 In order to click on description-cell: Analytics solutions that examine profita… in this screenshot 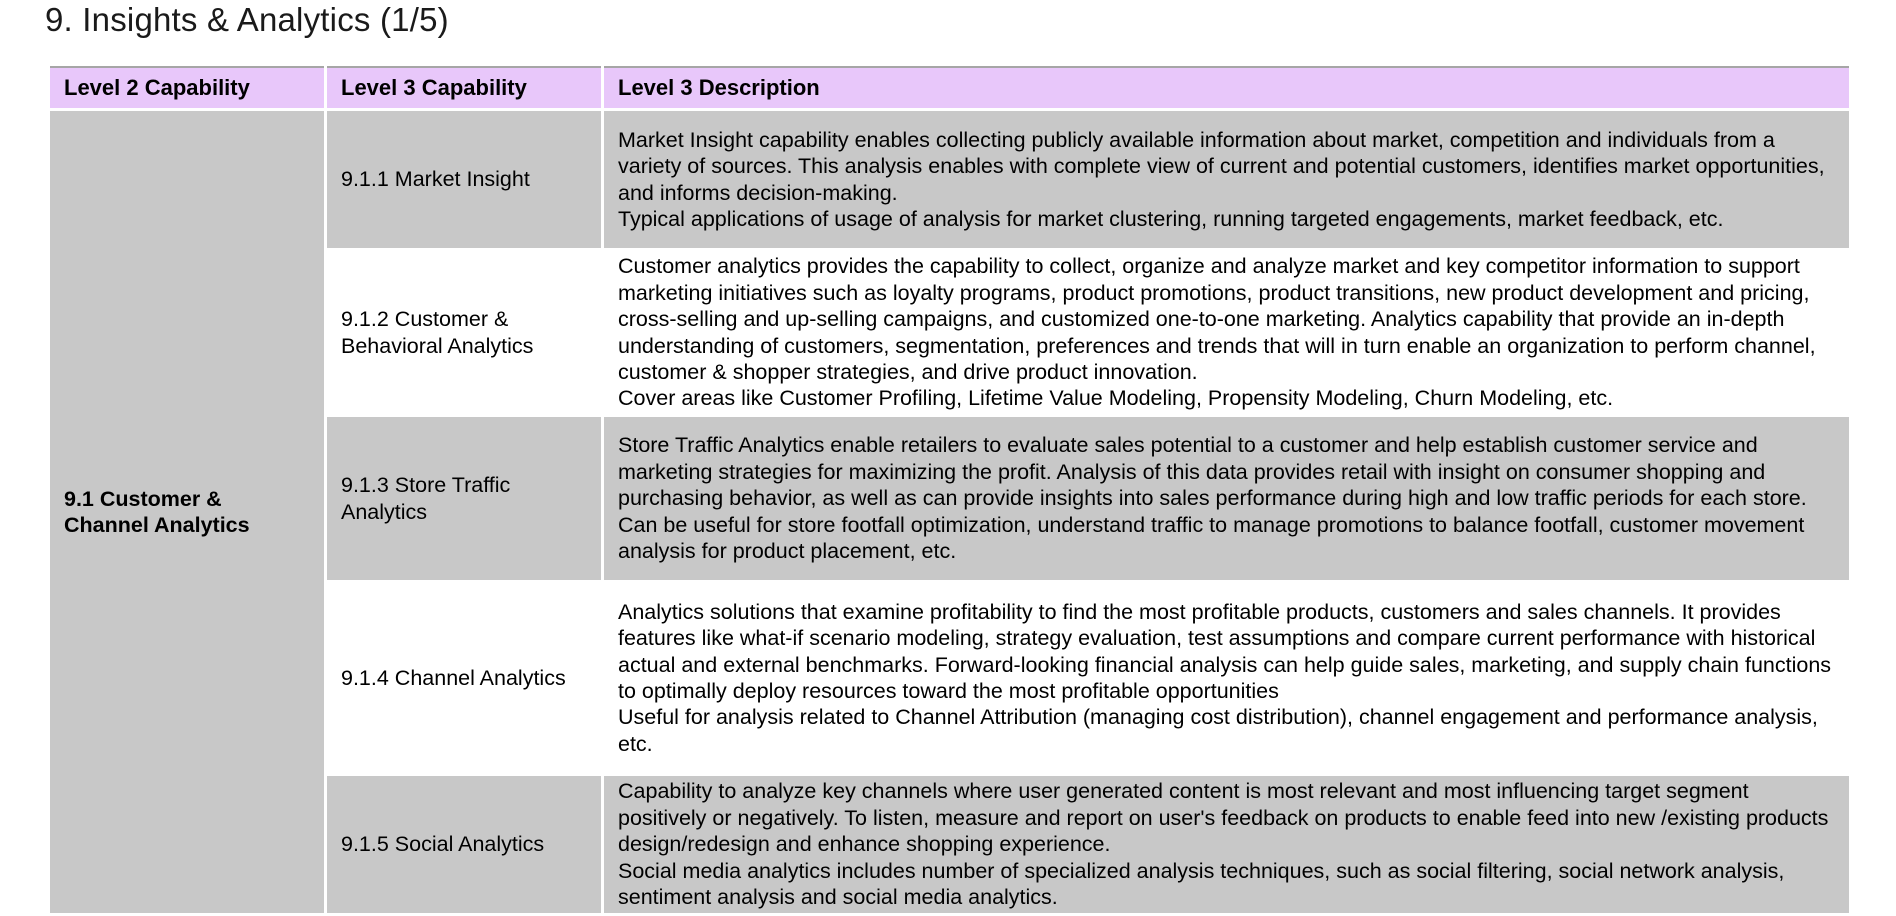, I will do `click(1226, 678)`.